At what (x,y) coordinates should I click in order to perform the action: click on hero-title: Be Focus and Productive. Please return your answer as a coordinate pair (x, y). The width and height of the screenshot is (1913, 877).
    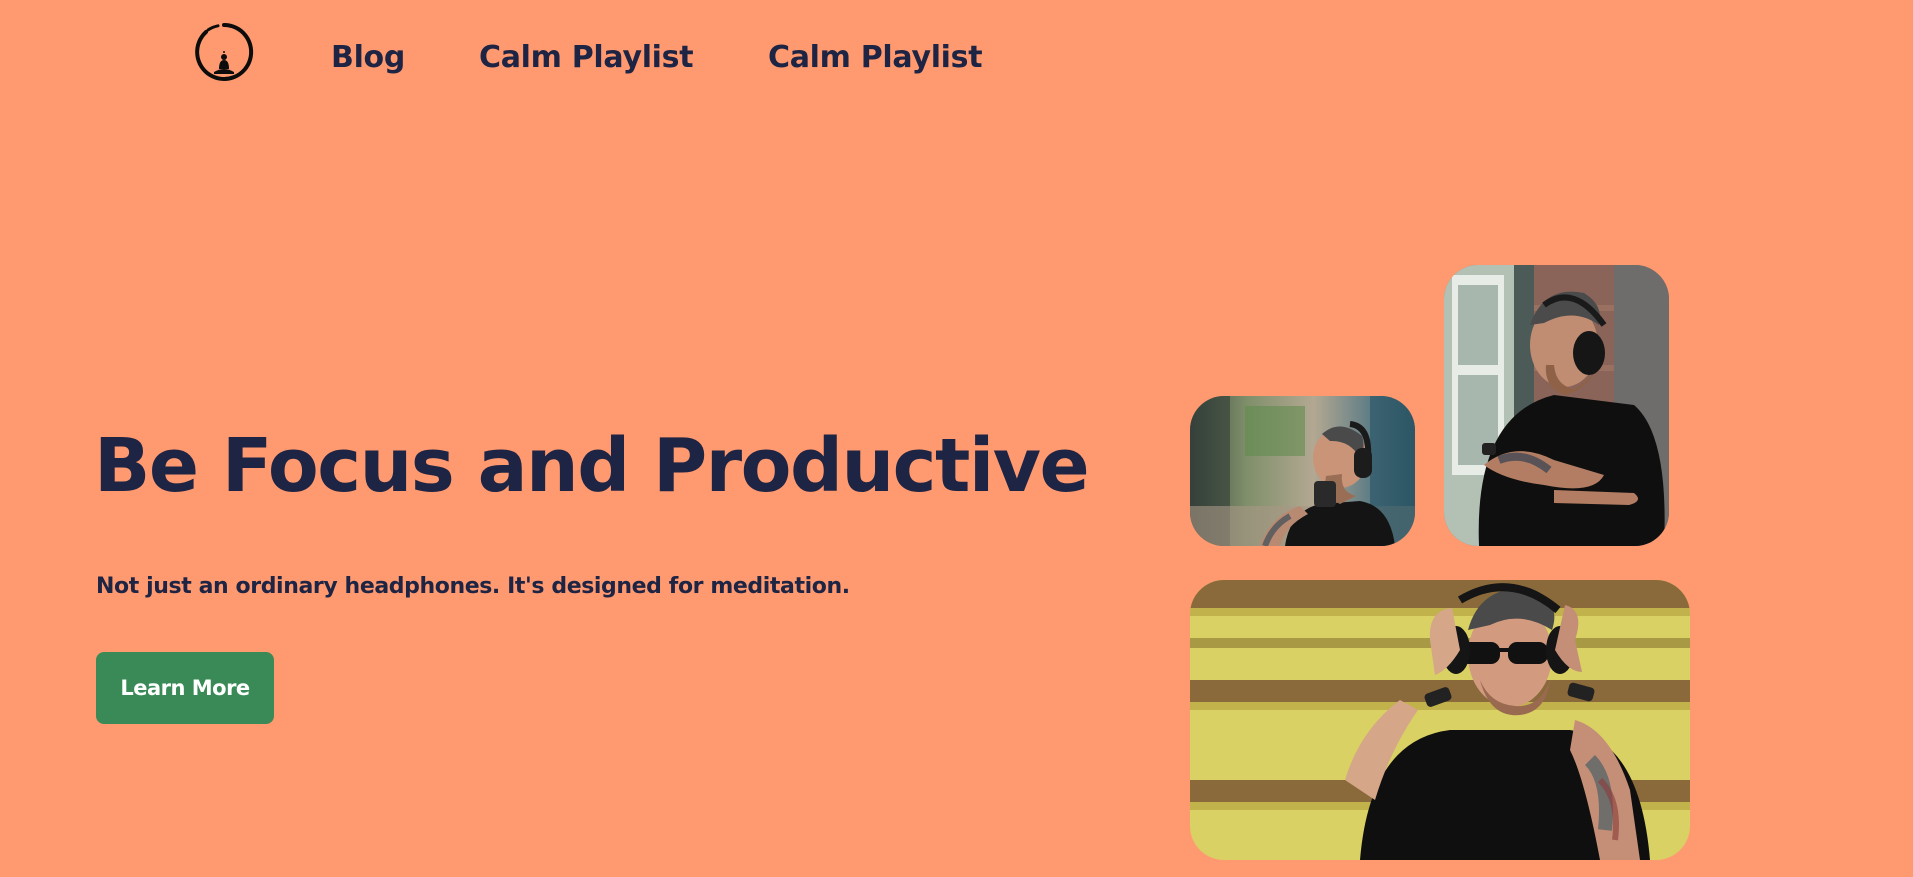
    Looking at the image, I should click on (592, 466).